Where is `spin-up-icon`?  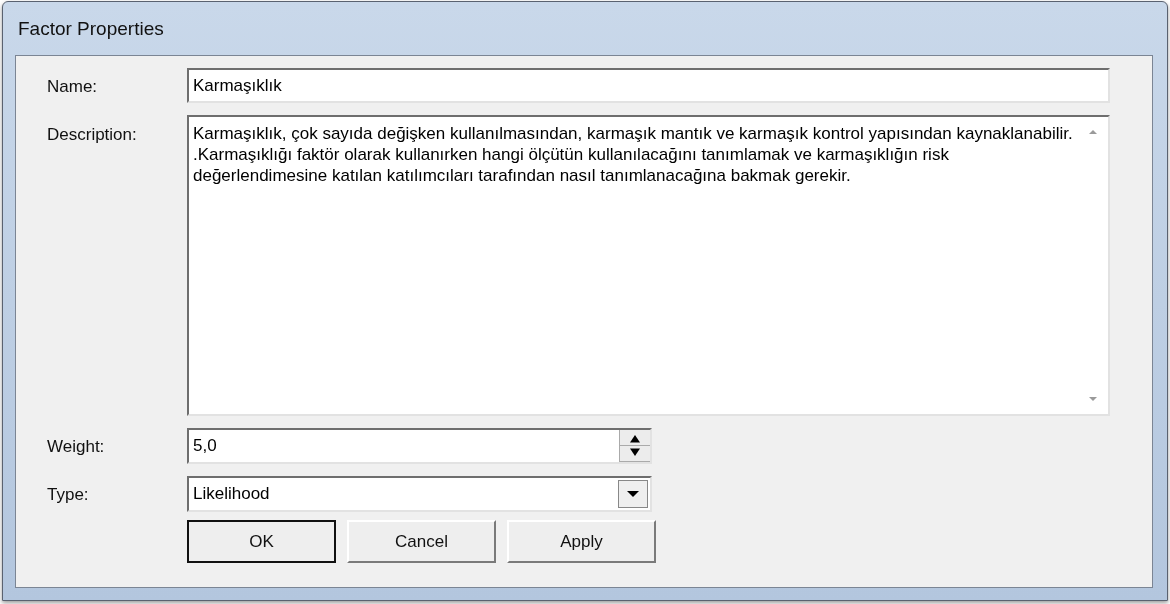 spin-up-icon is located at coordinates (635, 438).